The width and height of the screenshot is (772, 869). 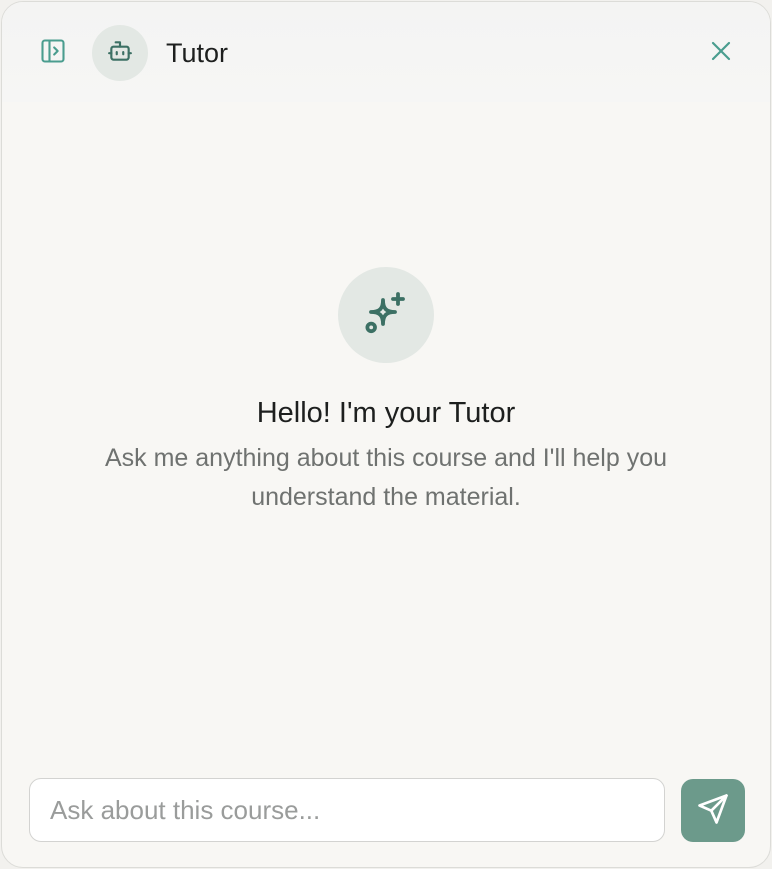 I want to click on welcome-icon-badge, so click(x=386, y=315).